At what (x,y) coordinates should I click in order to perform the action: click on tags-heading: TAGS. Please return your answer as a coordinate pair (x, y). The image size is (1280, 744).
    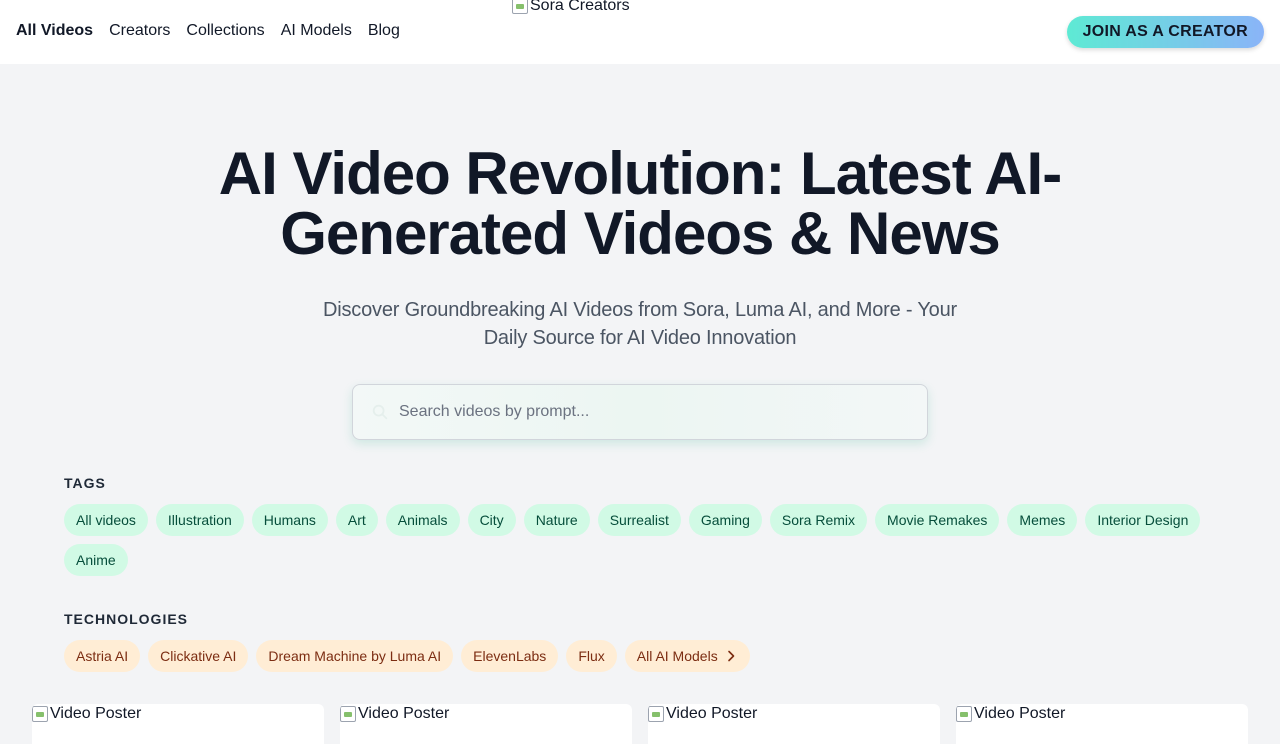
    Looking at the image, I should click on (85, 483).